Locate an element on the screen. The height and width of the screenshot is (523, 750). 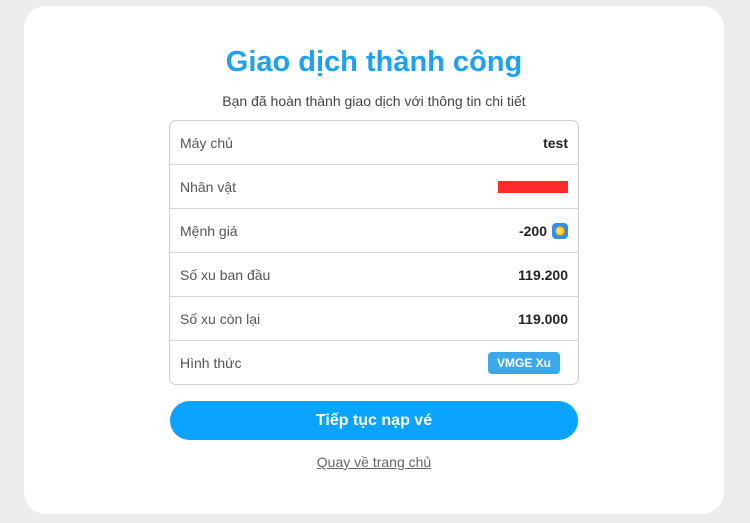
character-value is located at coordinates (533, 186).